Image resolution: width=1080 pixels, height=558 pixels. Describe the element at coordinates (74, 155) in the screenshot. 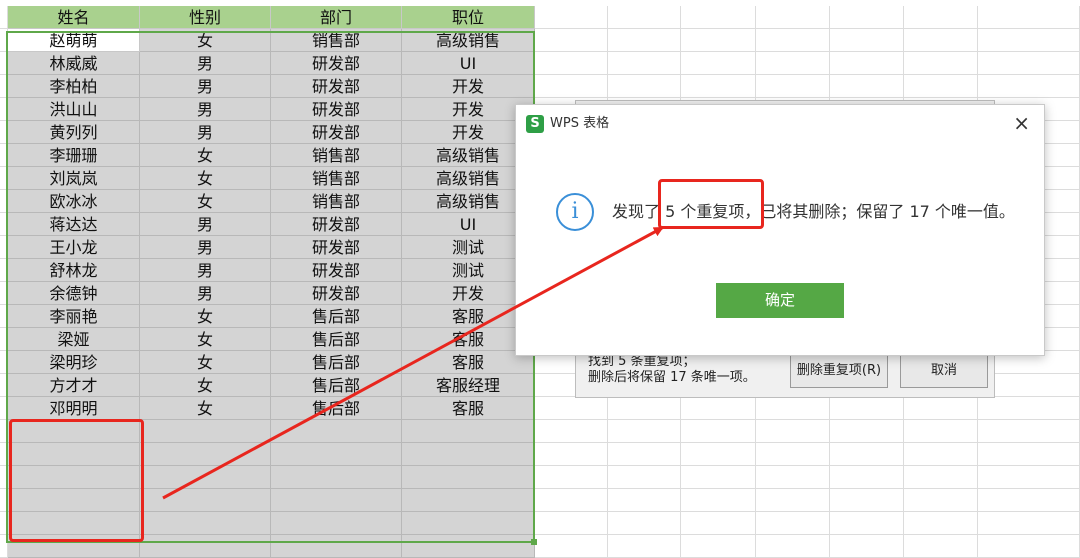

I see `cell: 李珊珊` at that location.